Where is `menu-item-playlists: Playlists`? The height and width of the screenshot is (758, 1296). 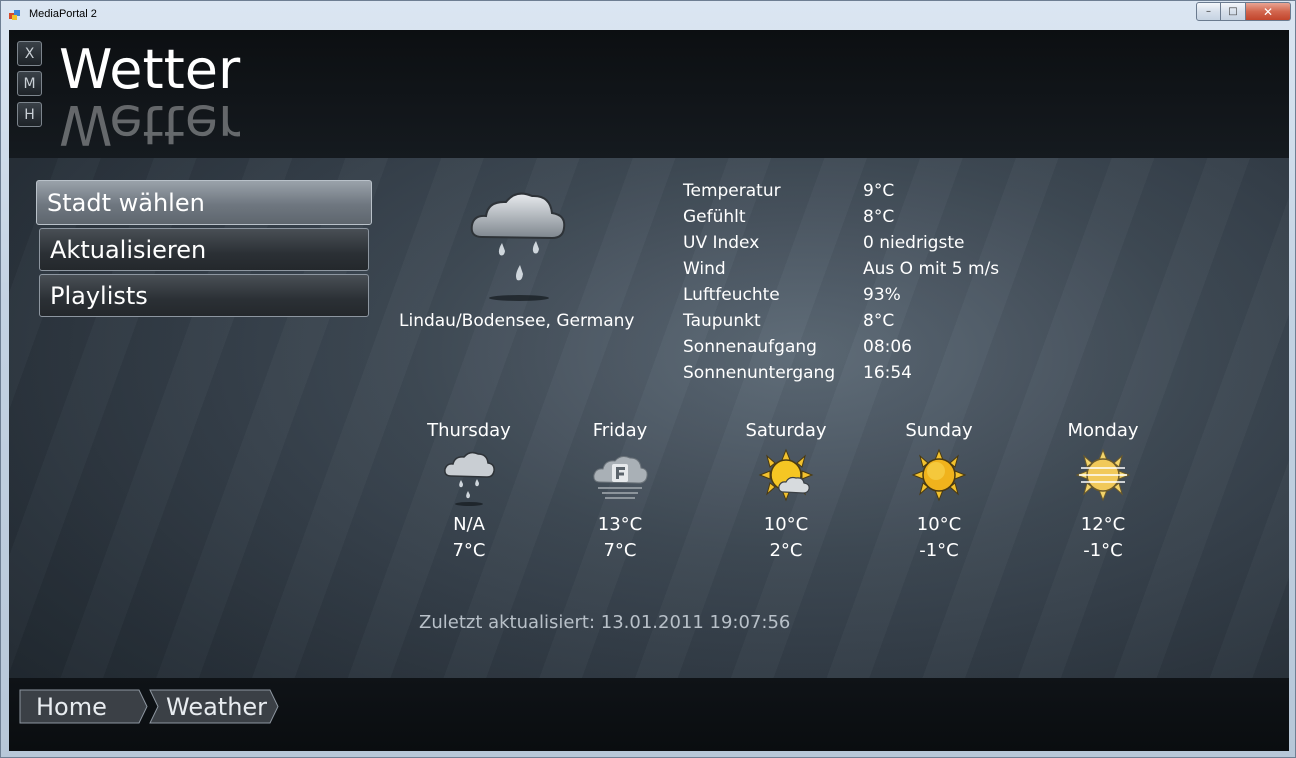
menu-item-playlists: Playlists is located at coordinates (204, 295).